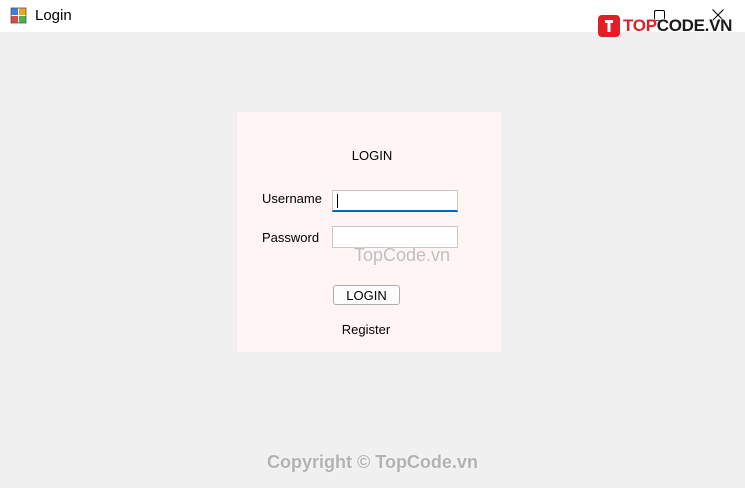 The height and width of the screenshot is (488, 745). I want to click on text-caret, so click(337, 201).